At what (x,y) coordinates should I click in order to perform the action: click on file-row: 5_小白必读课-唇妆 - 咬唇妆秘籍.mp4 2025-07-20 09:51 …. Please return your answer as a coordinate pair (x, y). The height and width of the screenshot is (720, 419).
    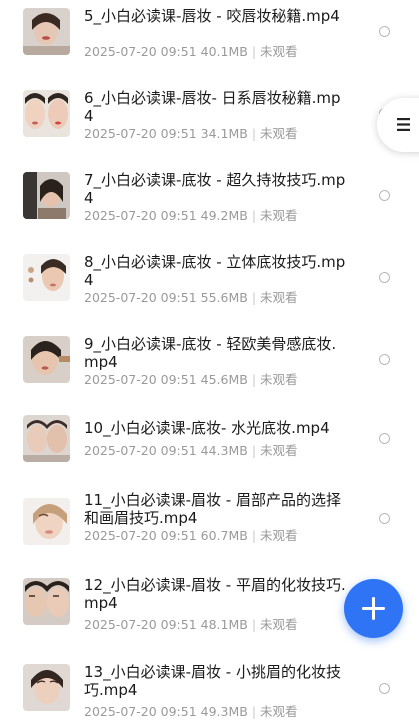
    Looking at the image, I should click on (209, 47).